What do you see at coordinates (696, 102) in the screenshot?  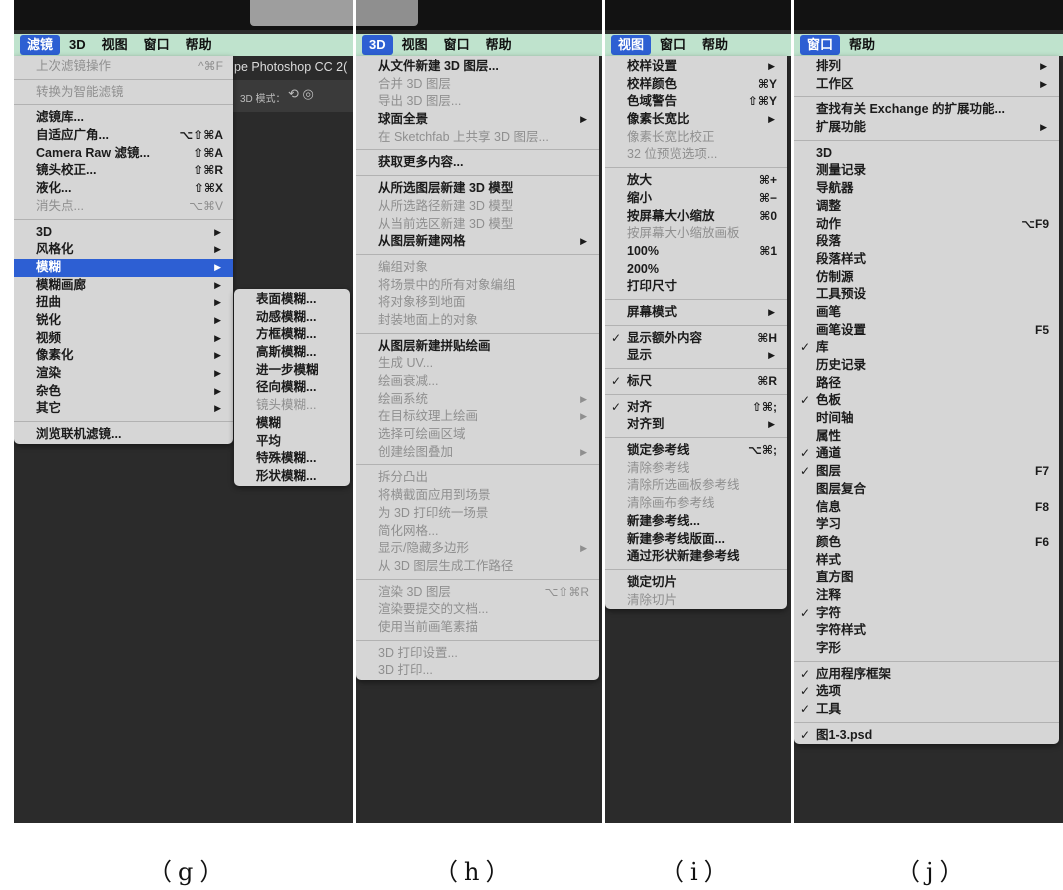 I see `menu-item: 色域警告 ⇧⌘Y` at bounding box center [696, 102].